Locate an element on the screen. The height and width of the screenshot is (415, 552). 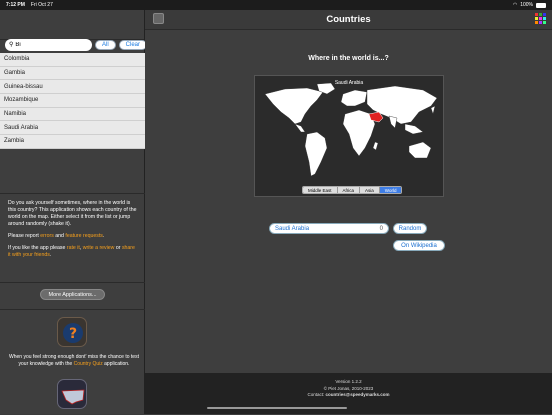
india is located at coordinates (393, 122).